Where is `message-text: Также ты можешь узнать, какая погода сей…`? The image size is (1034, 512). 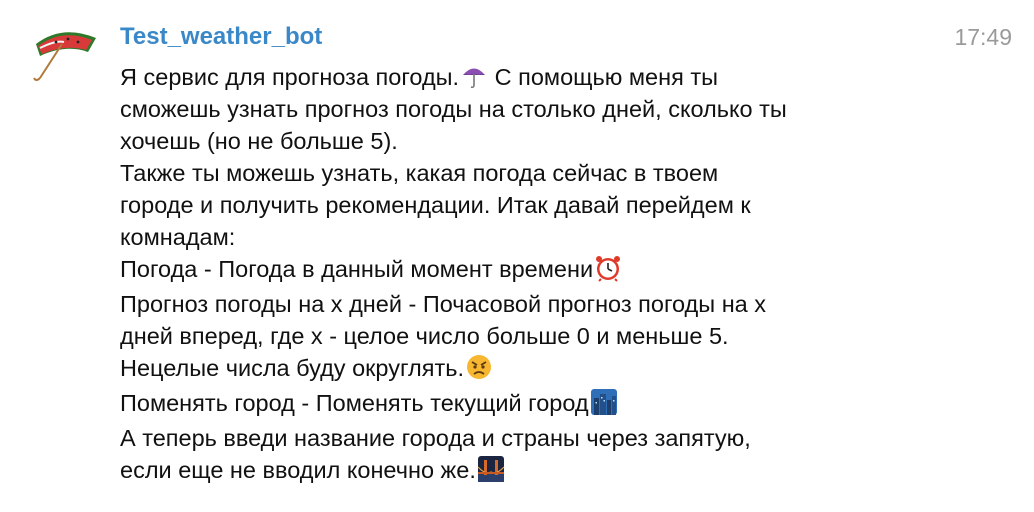
message-text: Также ты можешь узнать, какая погода сей… is located at coordinates (419, 173).